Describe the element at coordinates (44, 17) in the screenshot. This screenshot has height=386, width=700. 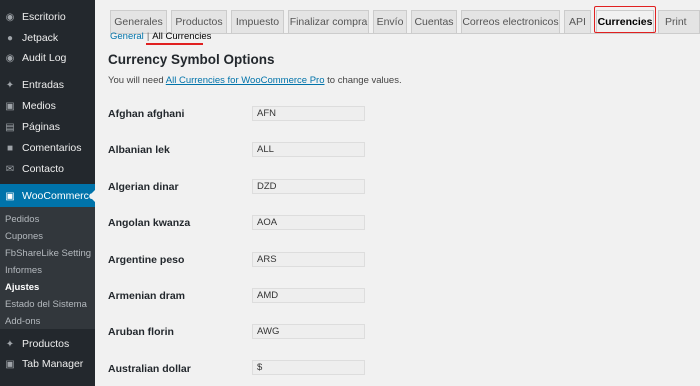
I see `menu-label: Escritorio` at that location.